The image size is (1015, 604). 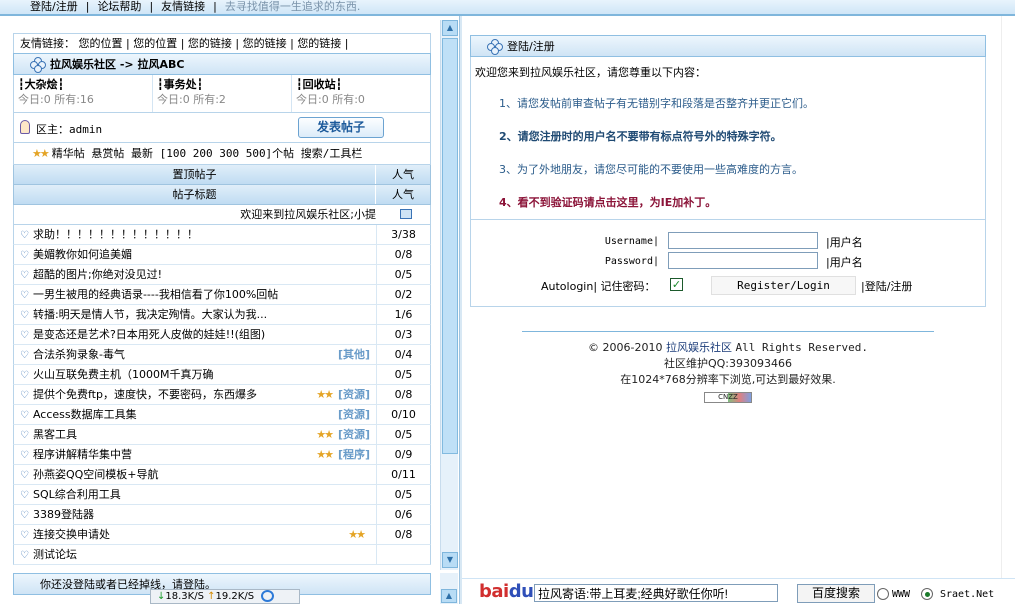 What do you see at coordinates (82, 254) in the screenshot?
I see `thread-title-link: 美媚教你如何追美媚` at bounding box center [82, 254].